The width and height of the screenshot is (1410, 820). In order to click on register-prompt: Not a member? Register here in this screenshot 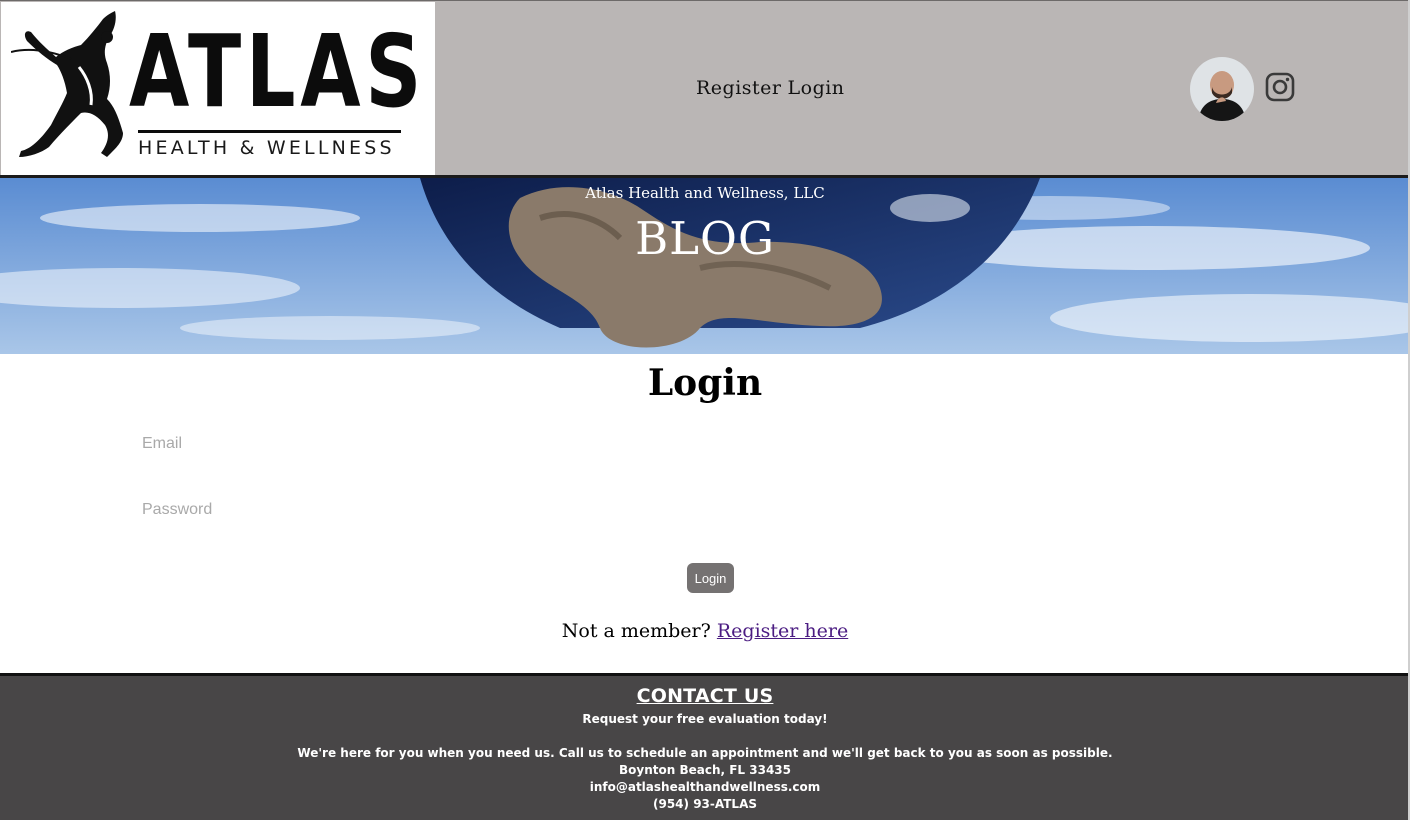, I will do `click(705, 631)`.